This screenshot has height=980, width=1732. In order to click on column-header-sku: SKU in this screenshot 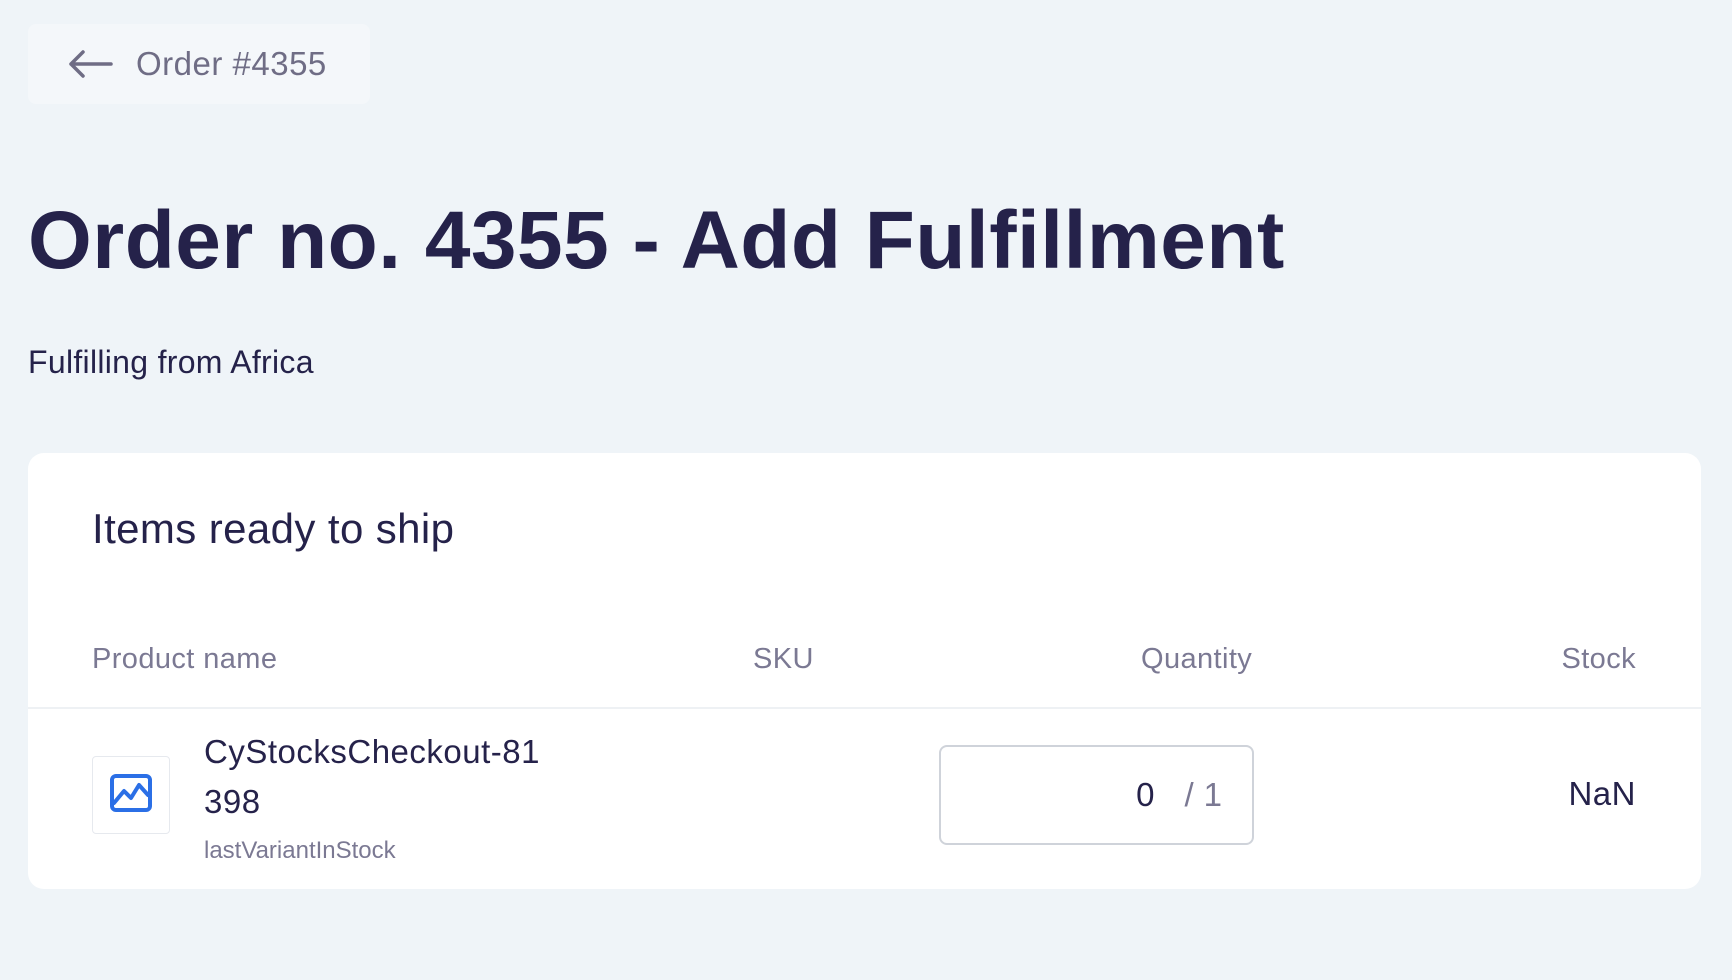, I will do `click(783, 659)`.